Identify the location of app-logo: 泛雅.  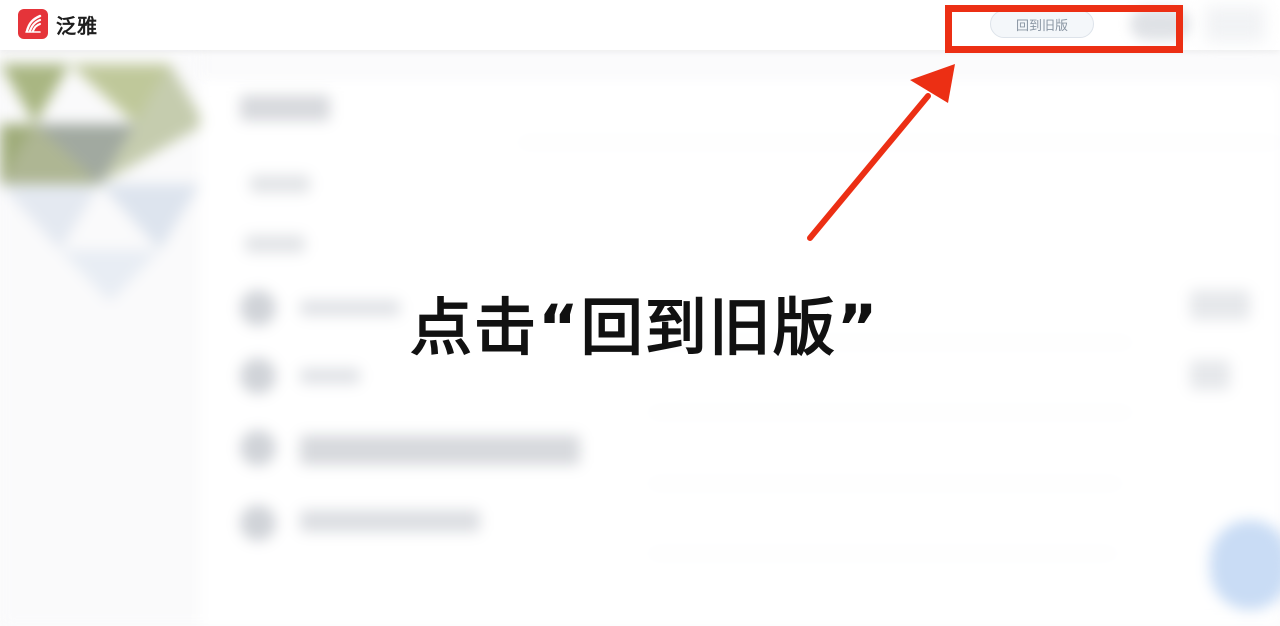
(58, 24).